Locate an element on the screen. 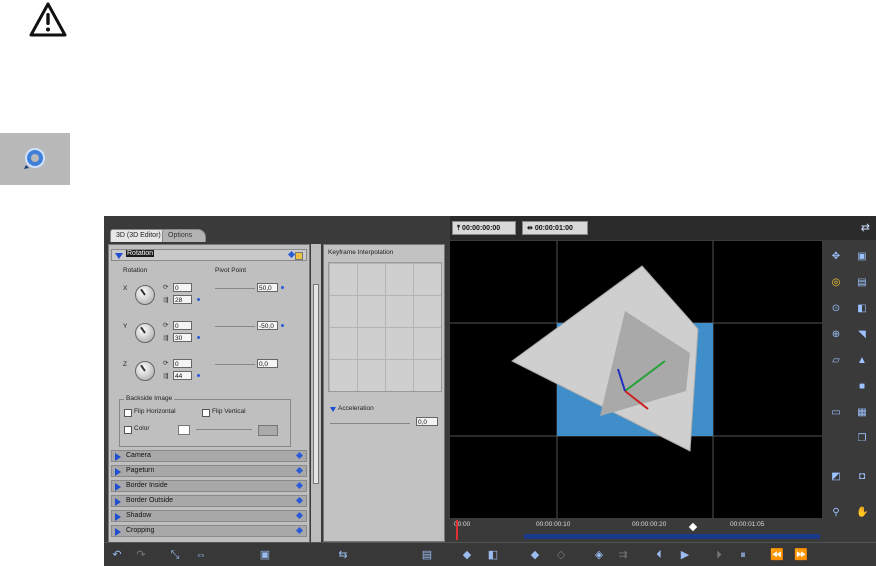 The width and height of the screenshot is (876, 566). target-icon: ⊙ is located at coordinates (836, 309).